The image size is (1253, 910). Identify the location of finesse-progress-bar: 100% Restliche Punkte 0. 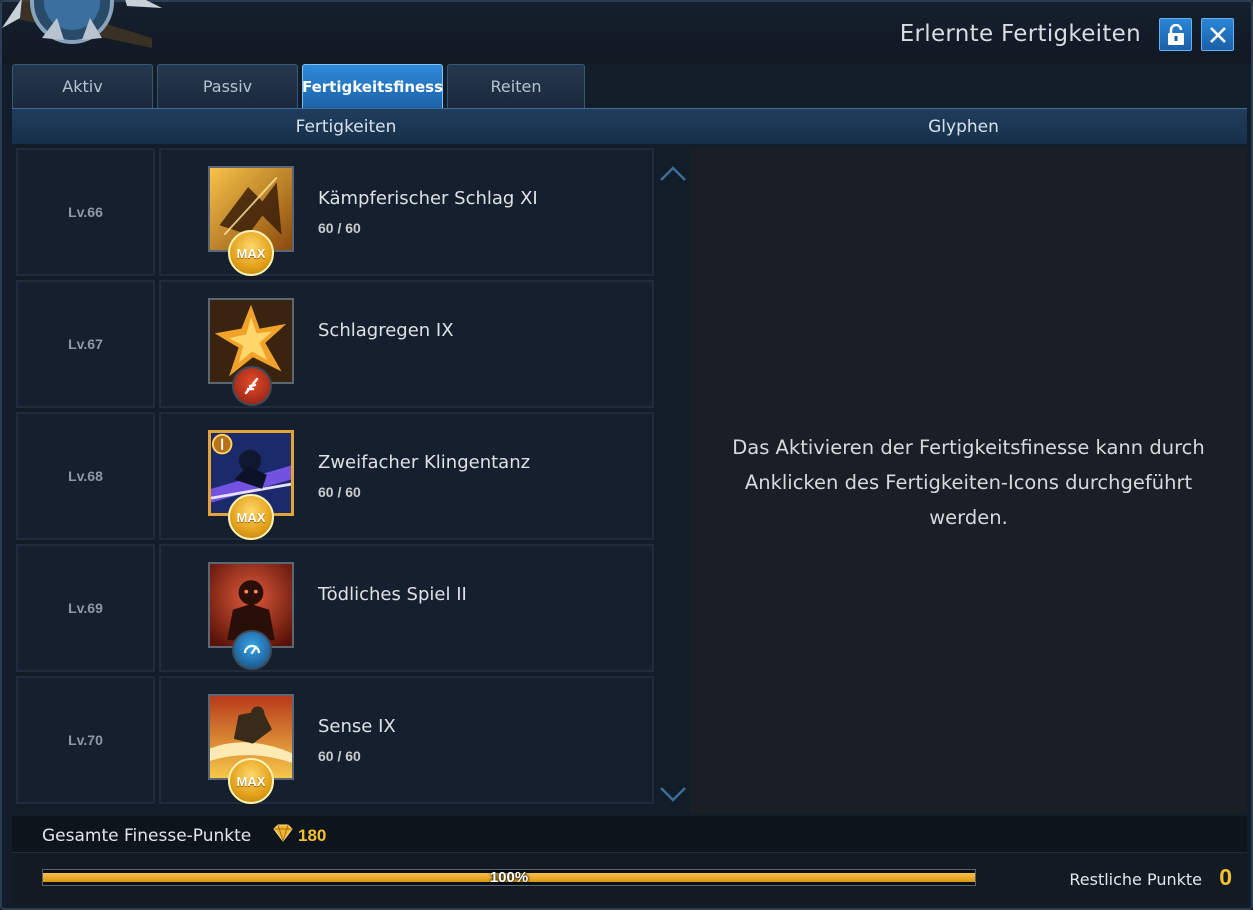
(629, 880).